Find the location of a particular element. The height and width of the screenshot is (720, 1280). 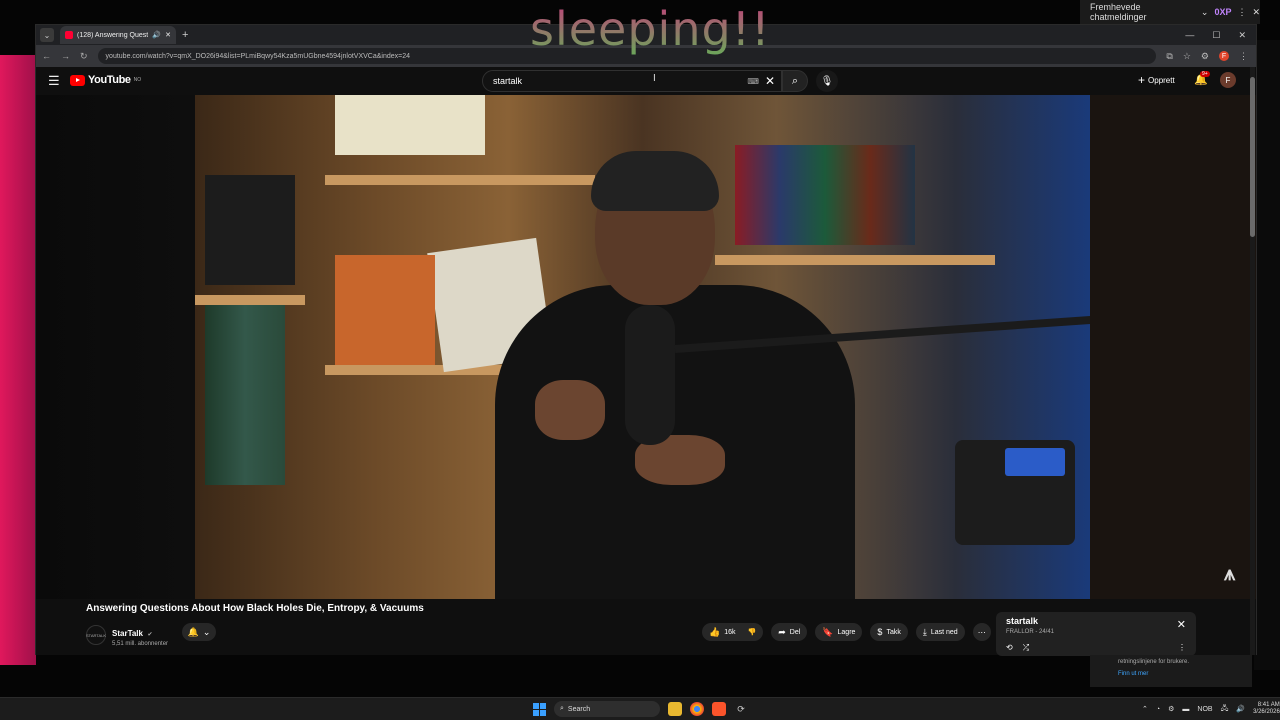

tab-search-icon: ⌄ is located at coordinates (47, 35).